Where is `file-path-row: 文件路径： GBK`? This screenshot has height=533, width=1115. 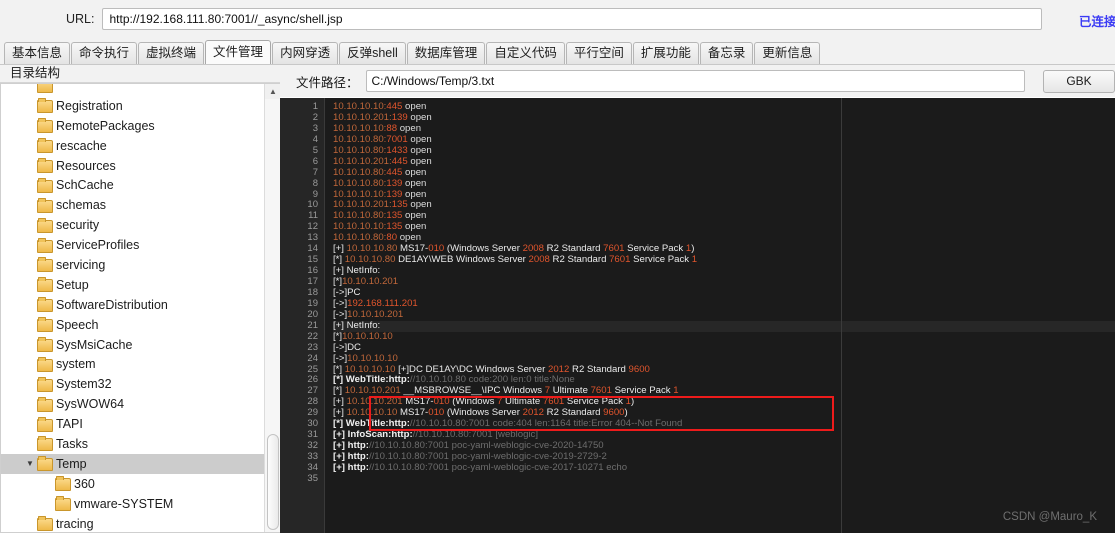 file-path-row: 文件路径： GBK is located at coordinates (697, 81).